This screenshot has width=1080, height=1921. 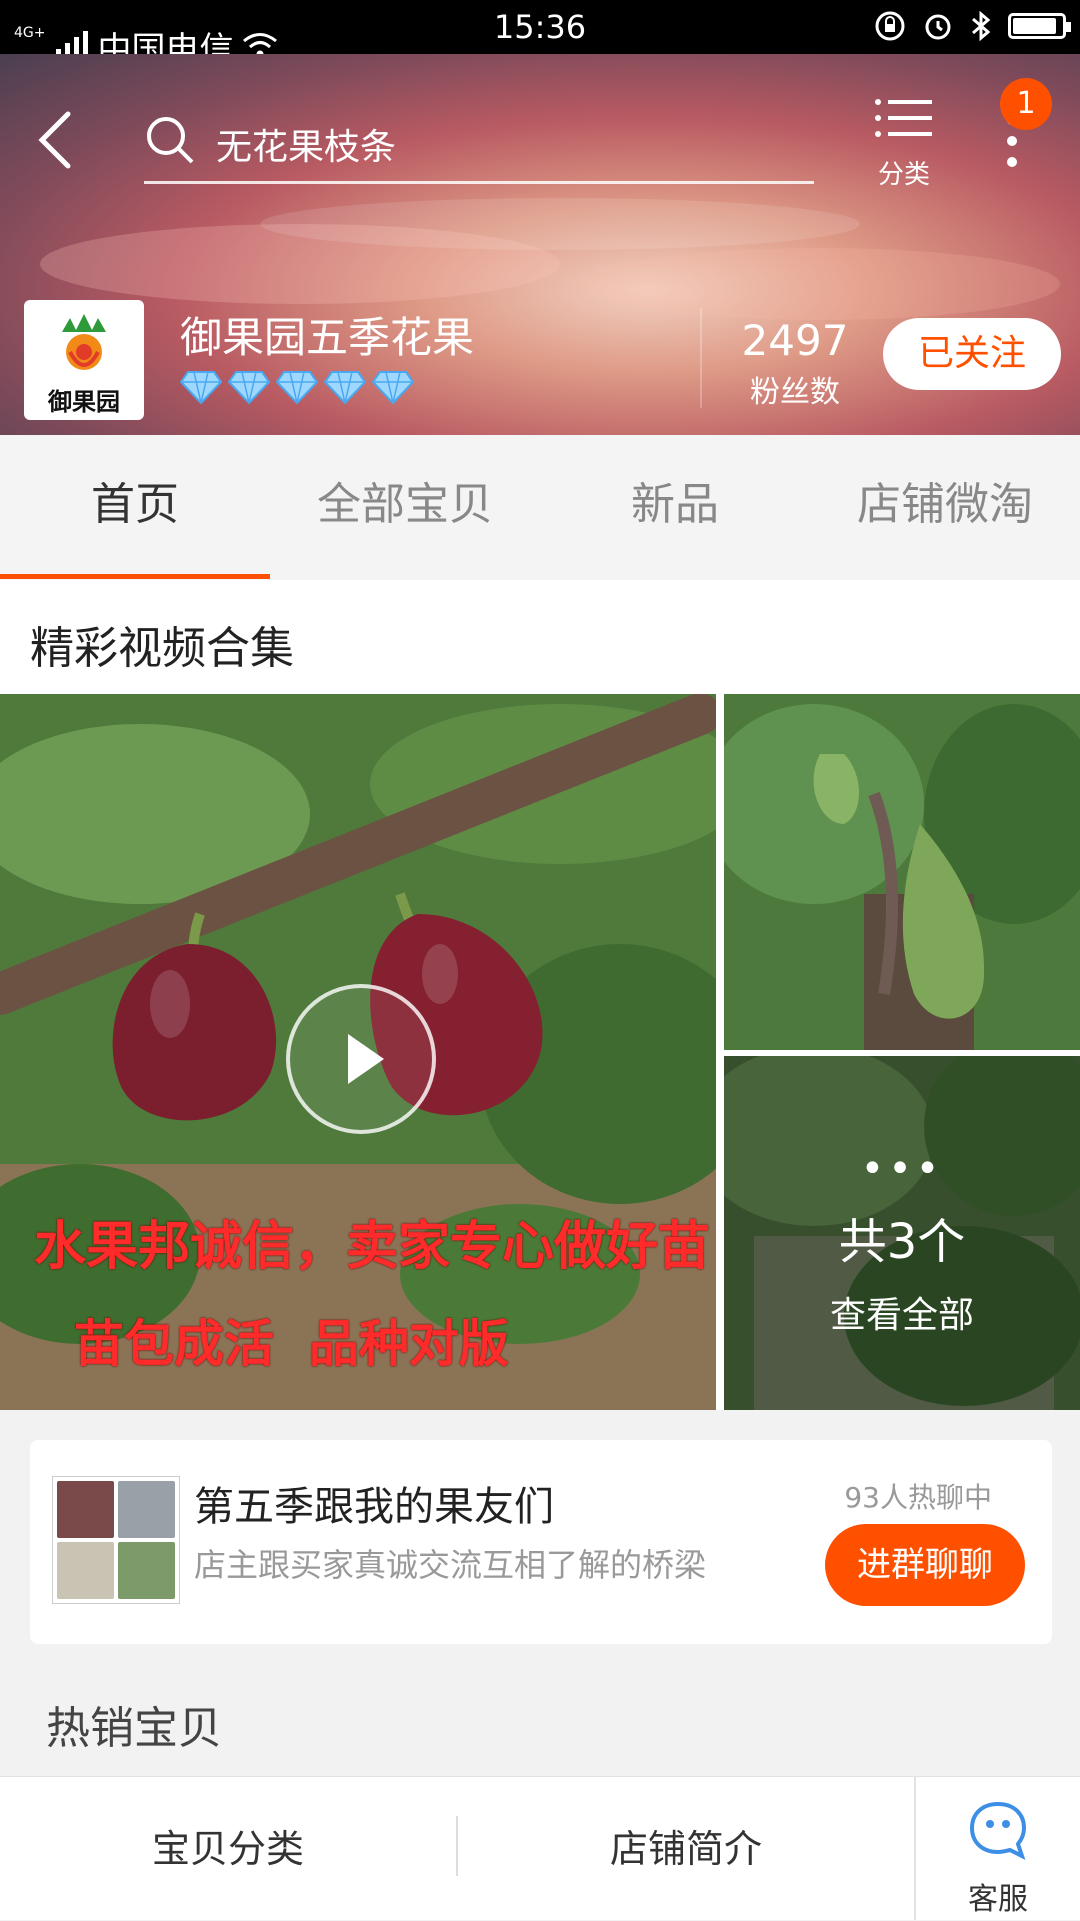 I want to click on tab-shop-feed: 店铺微淘, so click(x=945, y=507).